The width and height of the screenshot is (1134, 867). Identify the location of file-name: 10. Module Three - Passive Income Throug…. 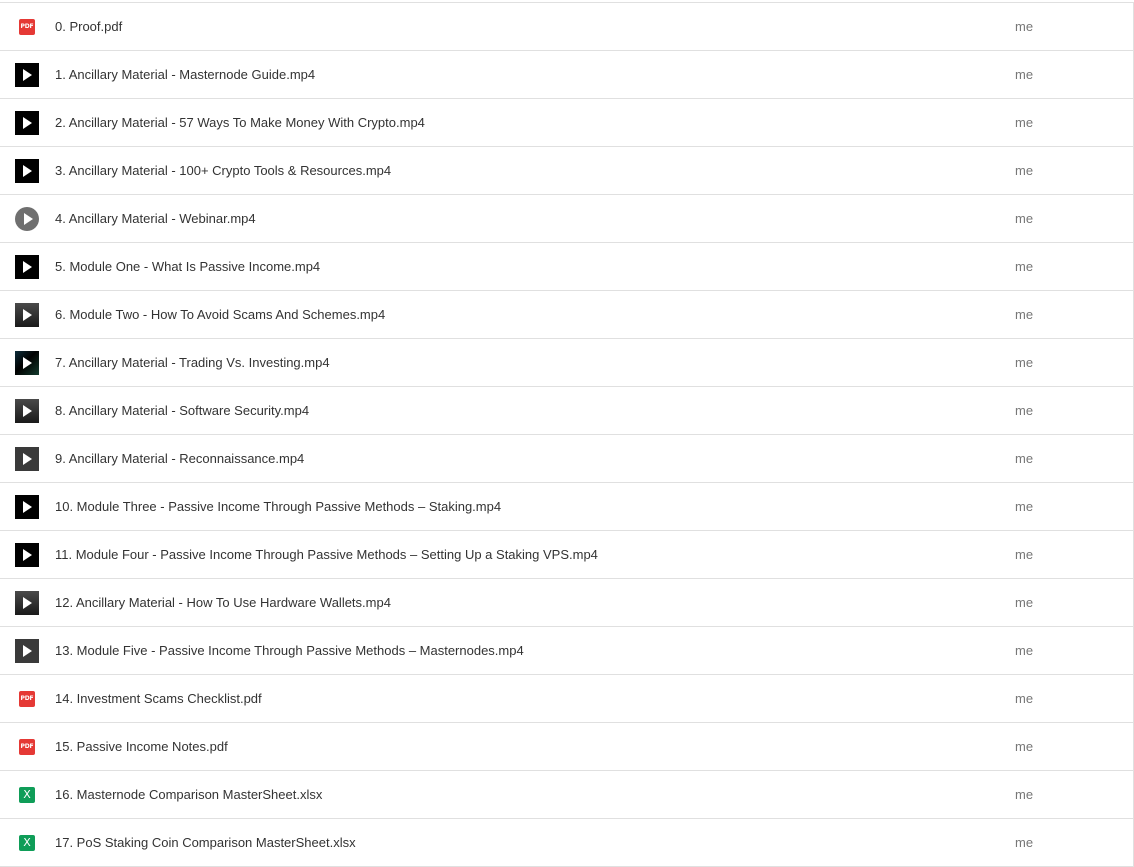
(278, 506).